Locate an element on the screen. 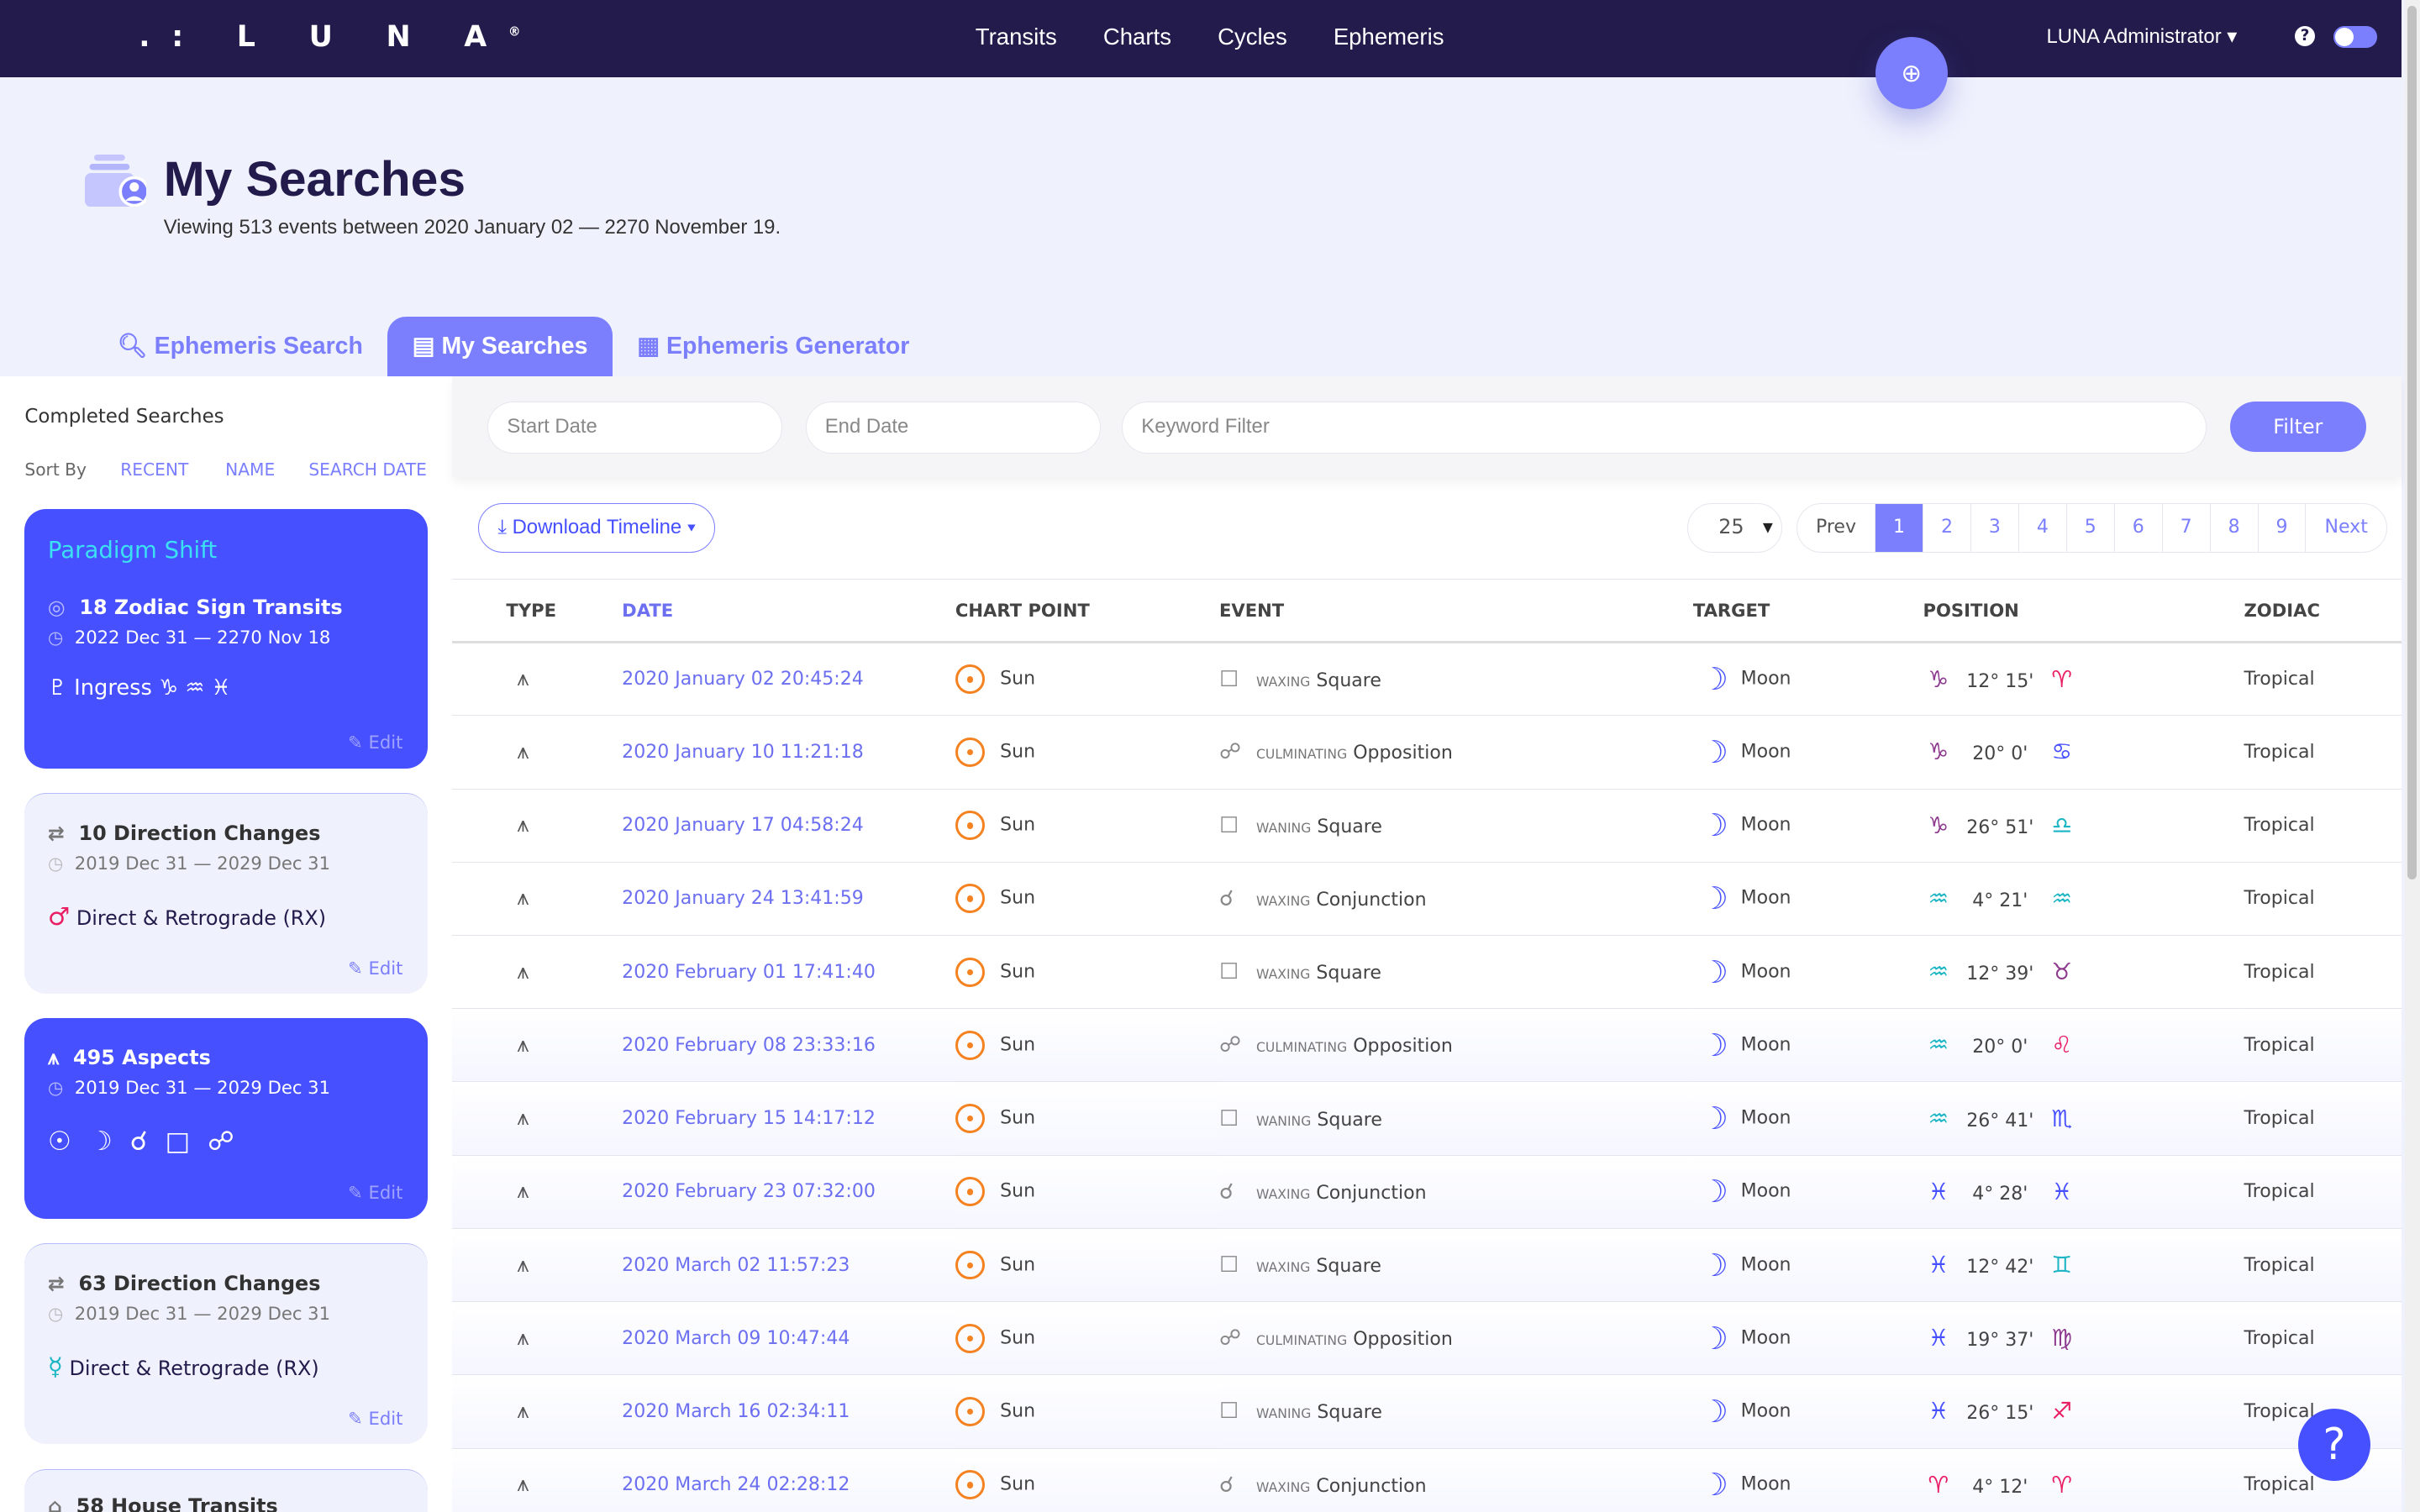 Image resolution: width=2420 pixels, height=1512 pixels. tab-my-searches: ▤ My Searches is located at coordinates (500, 346).